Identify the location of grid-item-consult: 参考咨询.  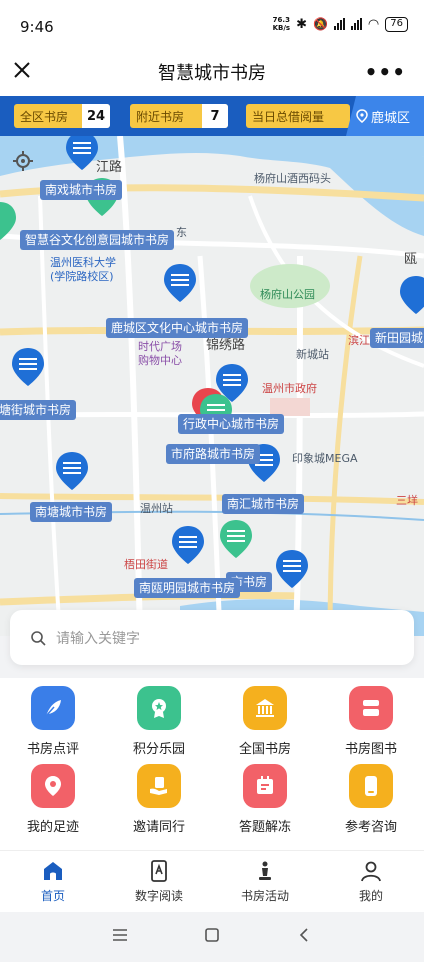
(371, 799).